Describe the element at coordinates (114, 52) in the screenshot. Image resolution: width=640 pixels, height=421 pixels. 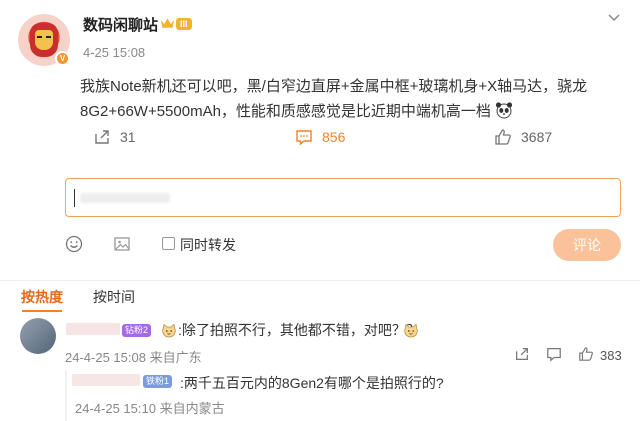
I see `post-timestamp: 4-25 15:08` at that location.